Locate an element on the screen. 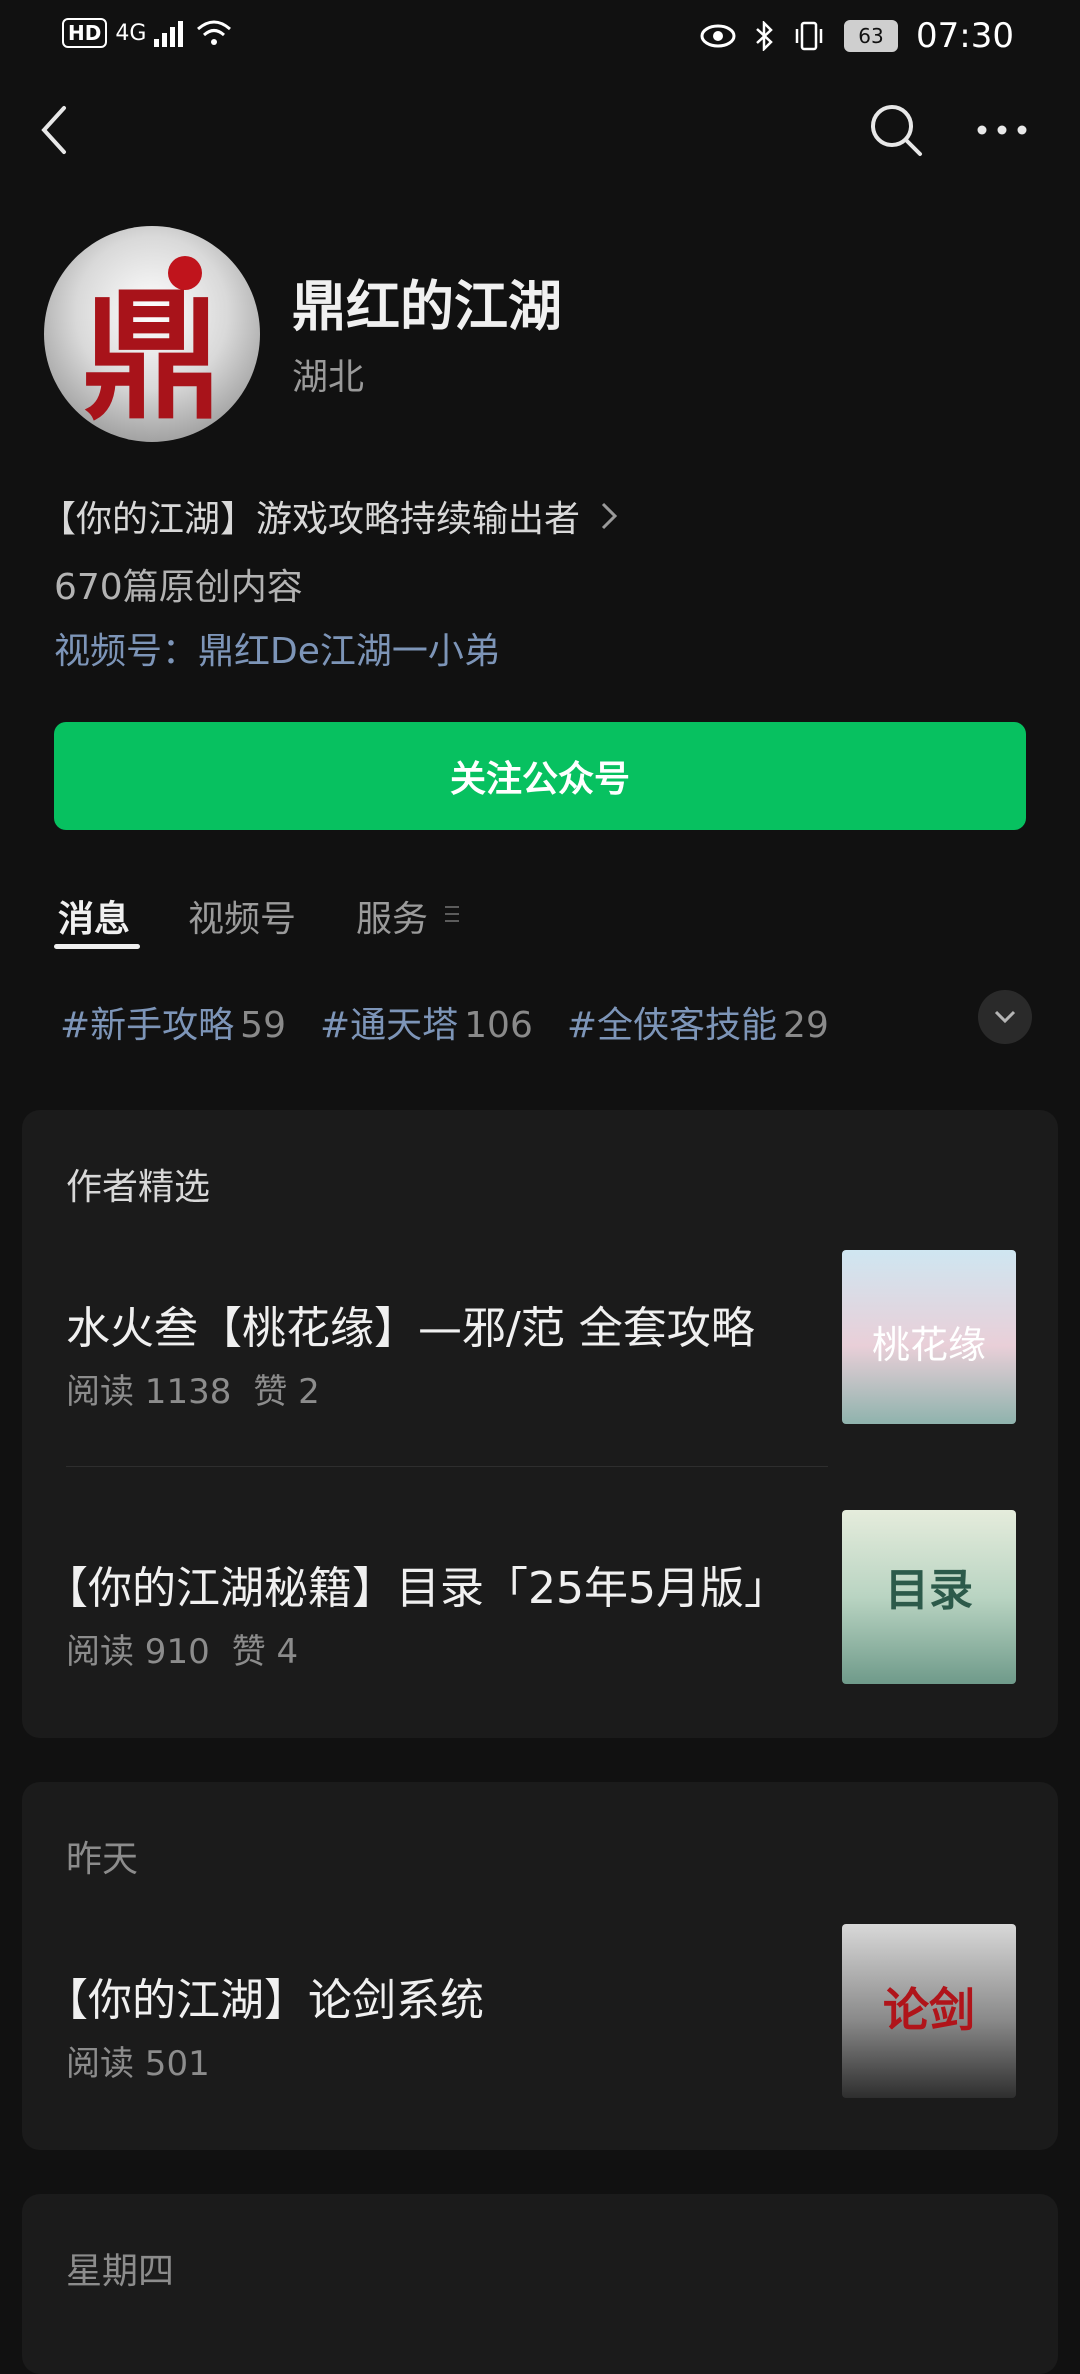 Image resolution: width=1080 pixels, height=2374 pixels. menu-lines-icon is located at coordinates (452, 914).